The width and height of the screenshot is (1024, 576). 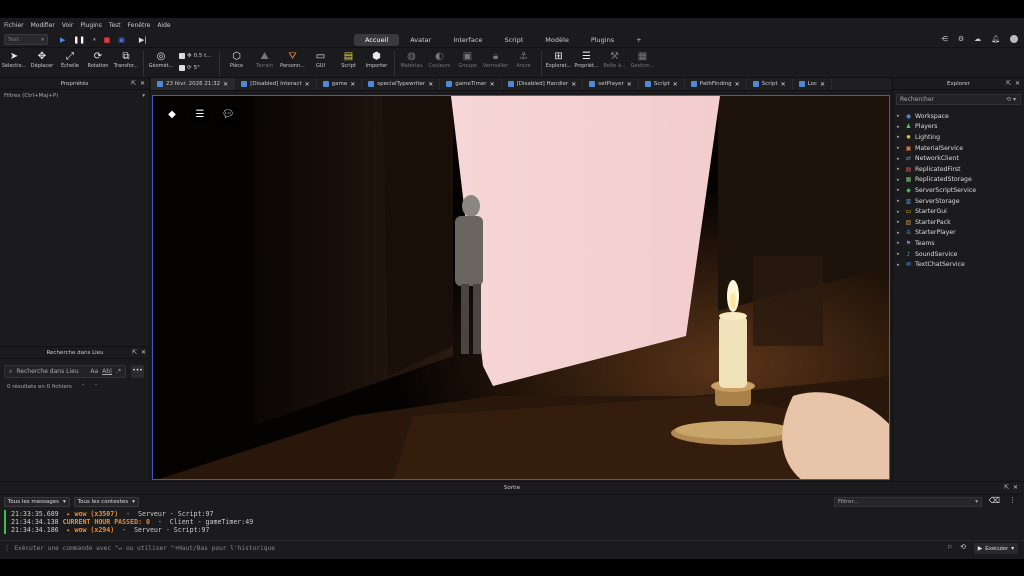 What do you see at coordinates (960, 169) in the screenshot?
I see `explorer-item: ▸ ▤ ReplicatedFirst` at bounding box center [960, 169].